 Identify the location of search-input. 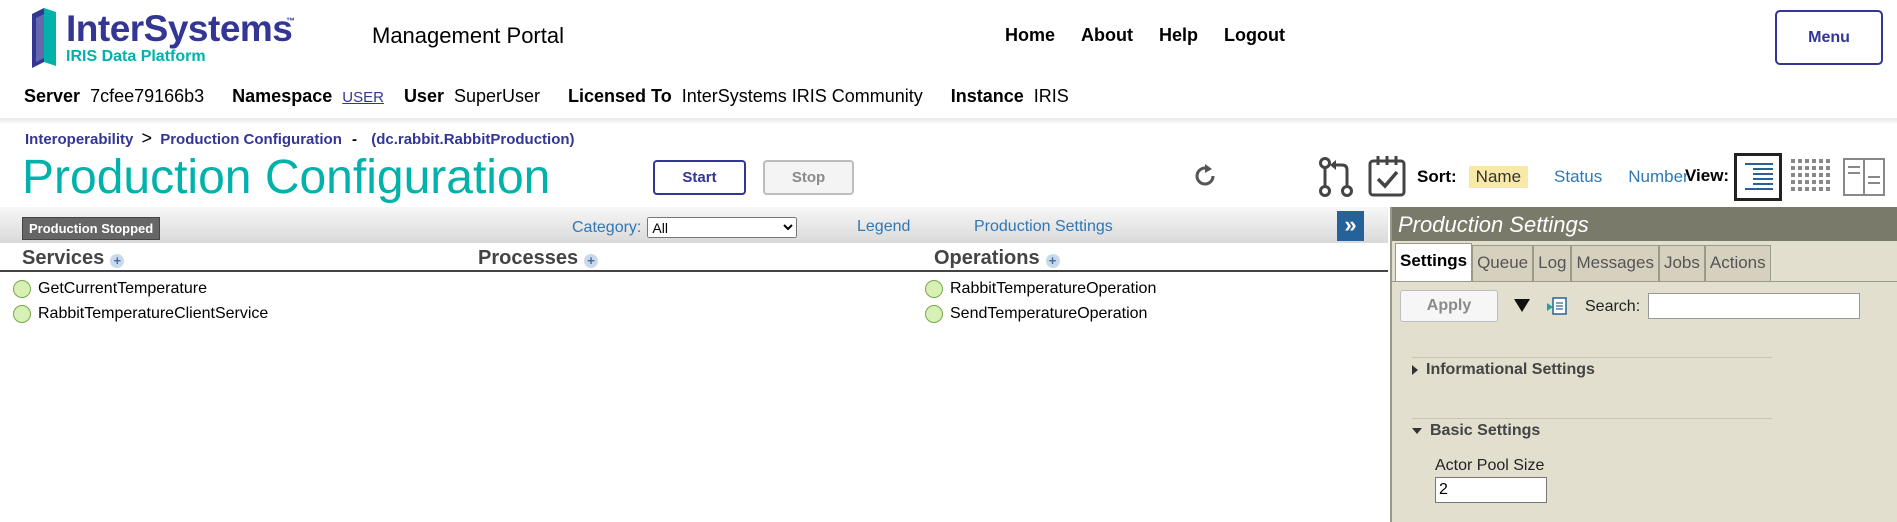
(1754, 306).